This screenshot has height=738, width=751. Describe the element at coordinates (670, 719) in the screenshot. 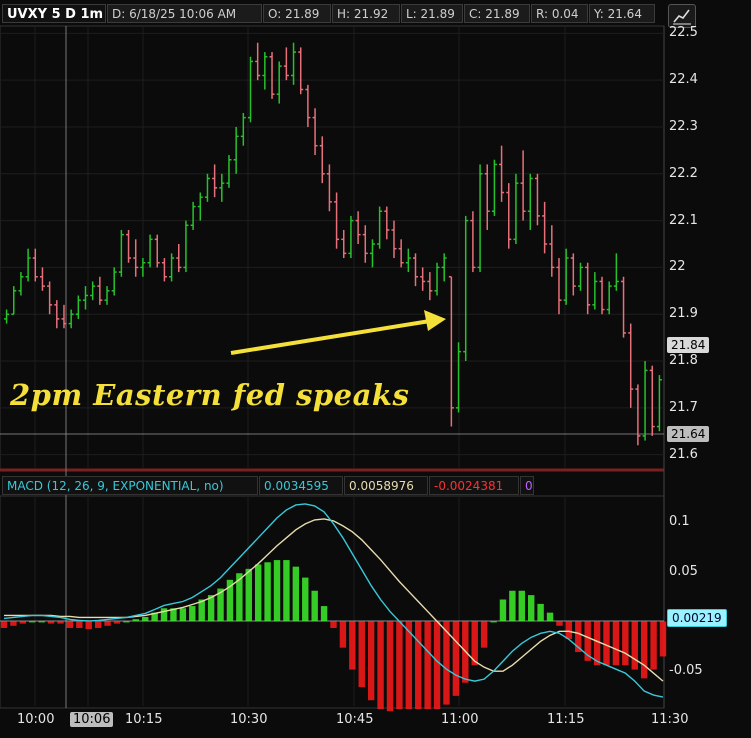

I see `time-tick-label: 11:30` at that location.